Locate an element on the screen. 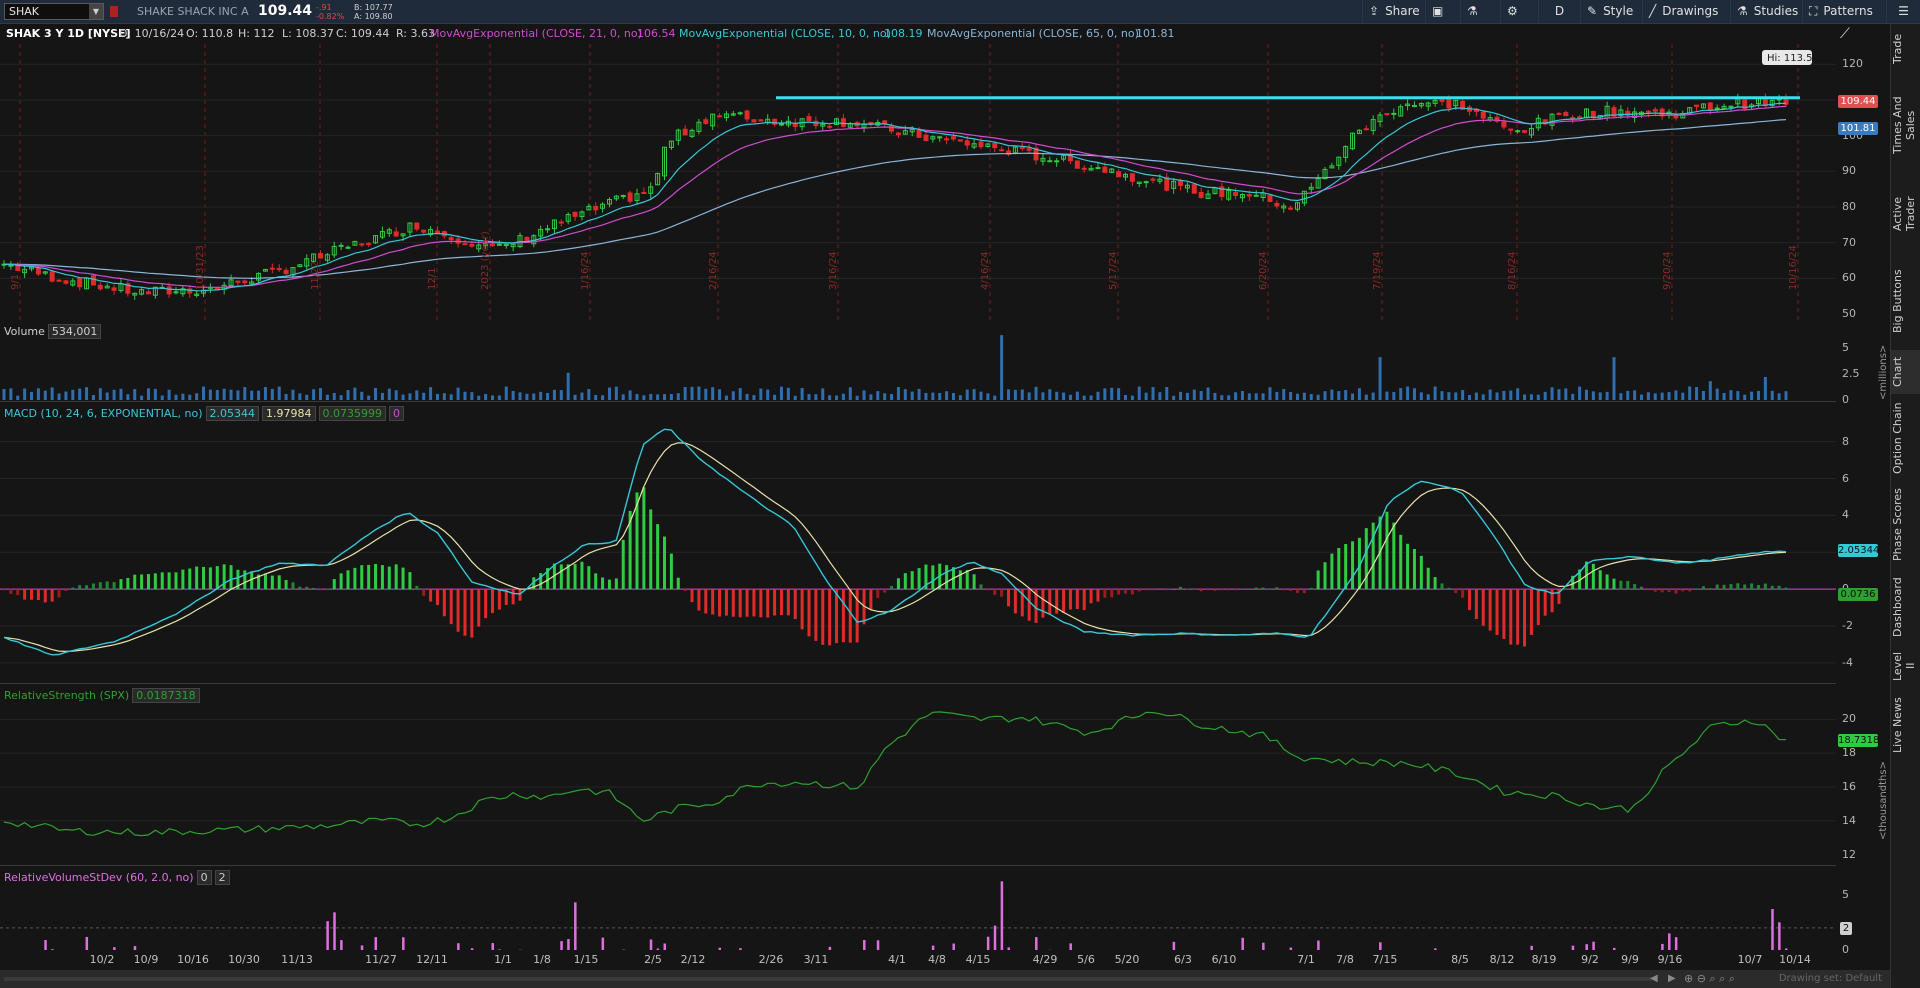 This screenshot has height=988, width=1920. sidebar-tab-level-ii: Level II is located at coordinates (1905, 666).